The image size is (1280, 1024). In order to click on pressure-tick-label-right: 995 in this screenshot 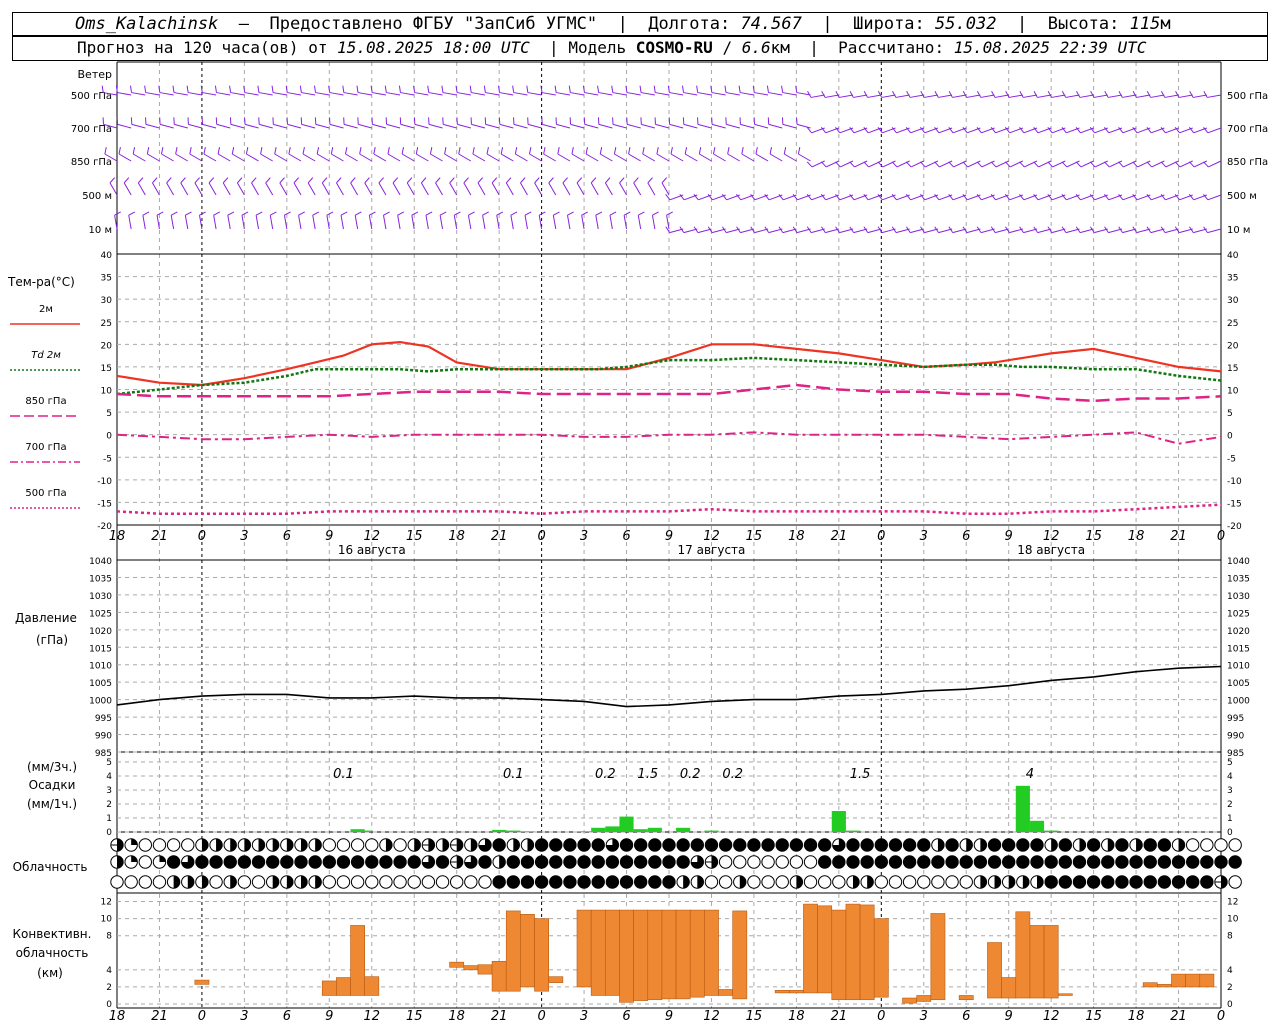, I will do `click(1235, 719)`.